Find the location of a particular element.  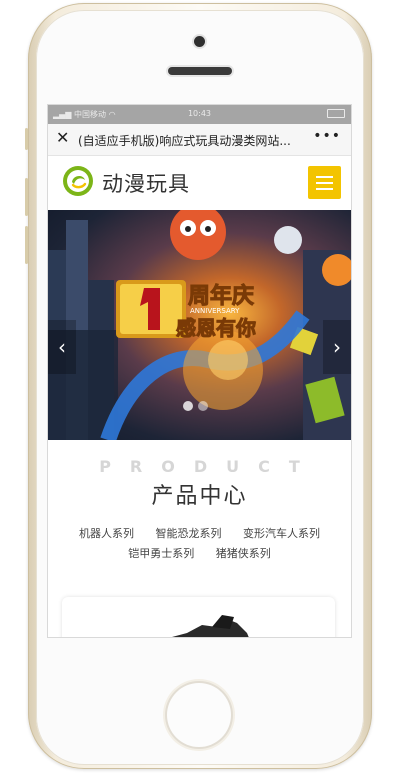

status-bar: ▂▄▆ 中国移动 ◠ 10:43 is located at coordinates (199, 114).